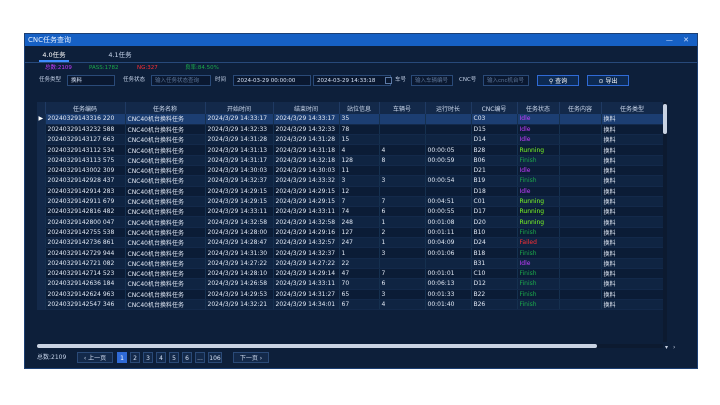  Describe the element at coordinates (580, 233) in the screenshot. I see `table-cell` at that location.